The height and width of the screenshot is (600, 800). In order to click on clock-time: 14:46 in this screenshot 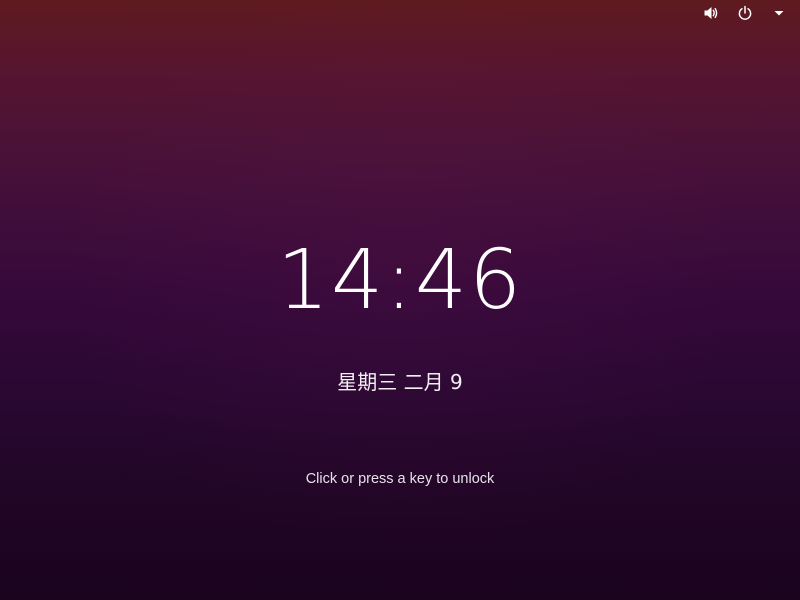, I will do `click(400, 280)`.